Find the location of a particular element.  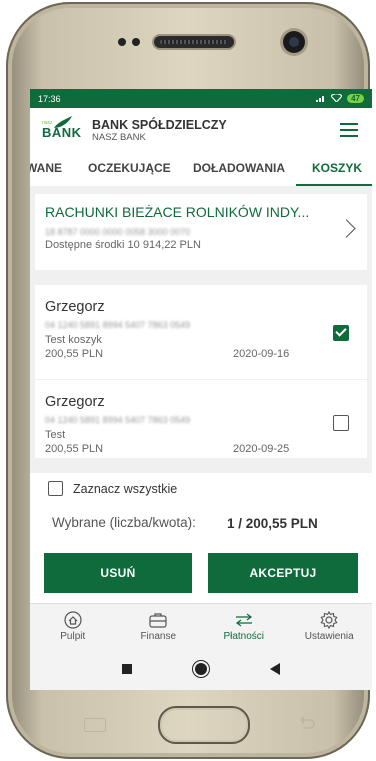

accept-button: AKCEPTUJ is located at coordinates (283, 573).